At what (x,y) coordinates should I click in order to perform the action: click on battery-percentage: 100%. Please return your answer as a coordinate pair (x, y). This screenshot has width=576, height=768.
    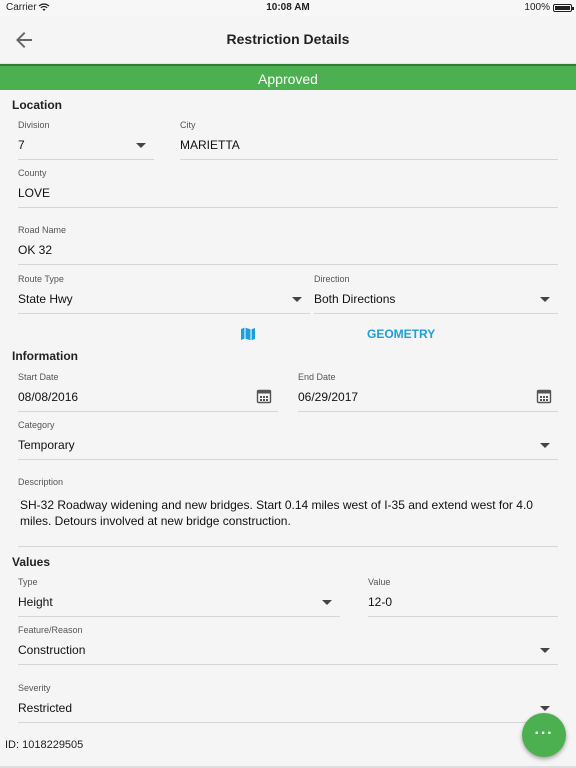
    Looking at the image, I should click on (537, 7).